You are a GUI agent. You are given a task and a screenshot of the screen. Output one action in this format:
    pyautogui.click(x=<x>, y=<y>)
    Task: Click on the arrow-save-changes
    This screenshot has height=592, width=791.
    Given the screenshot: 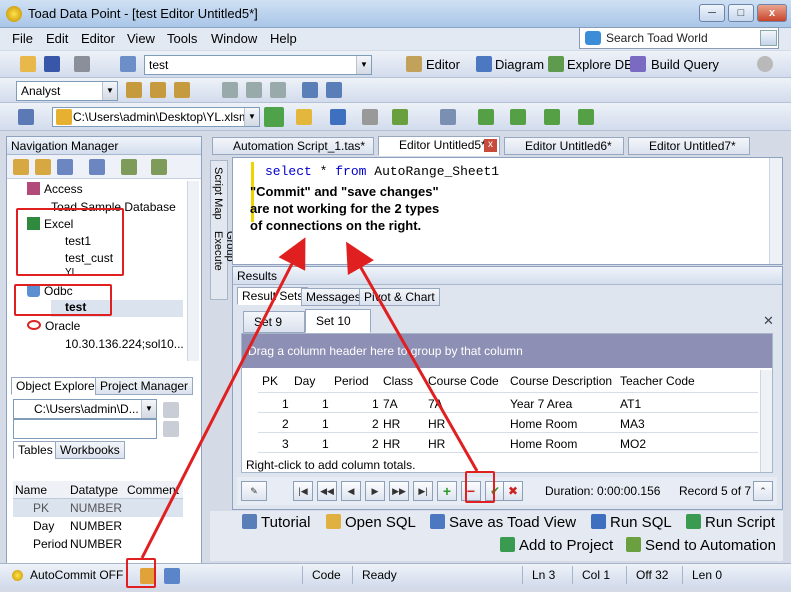 What is the action you would take?
    pyautogui.click(x=412, y=356)
    